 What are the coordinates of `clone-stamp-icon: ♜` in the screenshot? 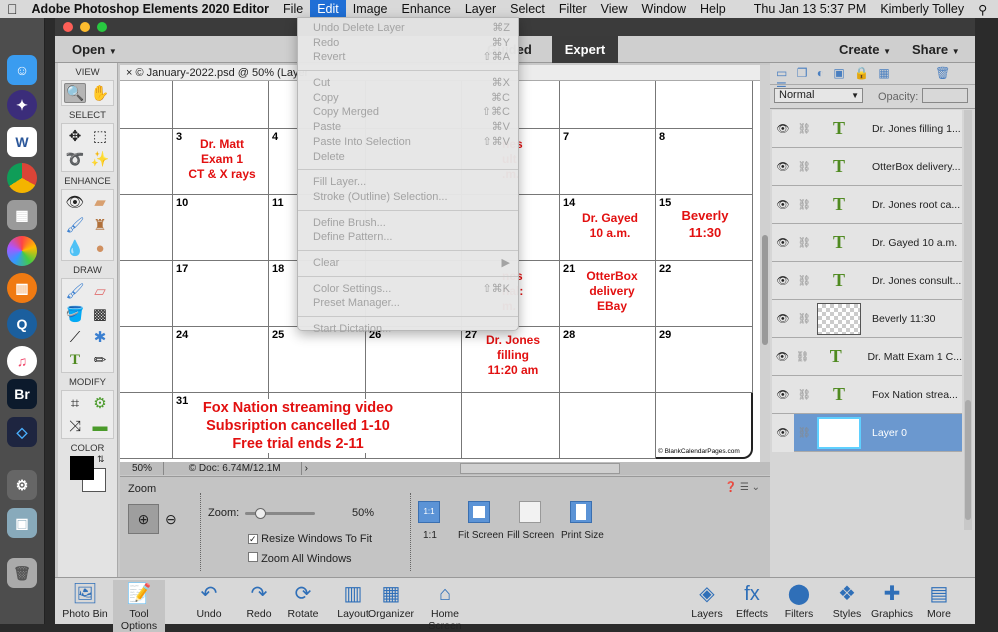 It's located at (100, 225).